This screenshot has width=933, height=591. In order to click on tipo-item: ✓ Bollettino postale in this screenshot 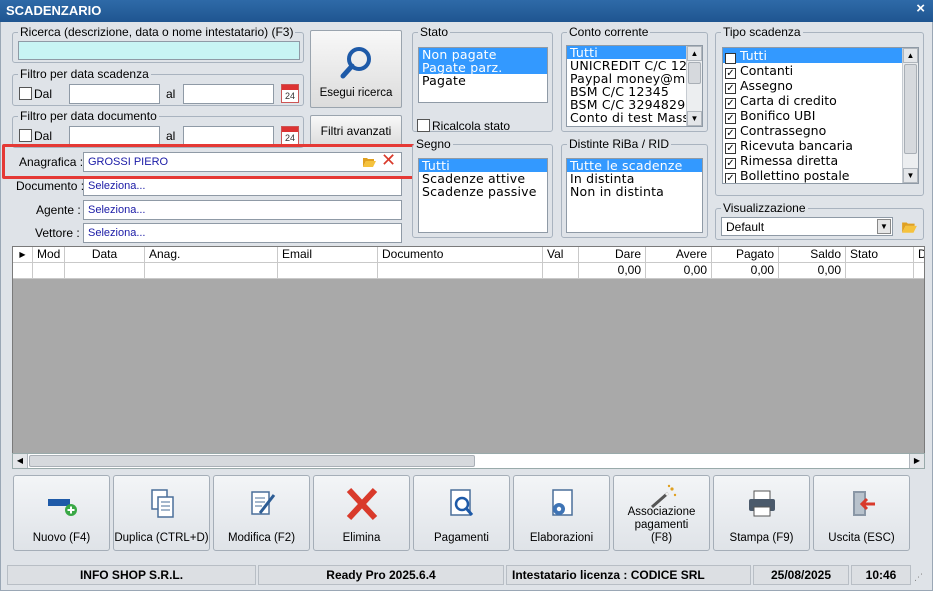, I will do `click(820, 175)`.